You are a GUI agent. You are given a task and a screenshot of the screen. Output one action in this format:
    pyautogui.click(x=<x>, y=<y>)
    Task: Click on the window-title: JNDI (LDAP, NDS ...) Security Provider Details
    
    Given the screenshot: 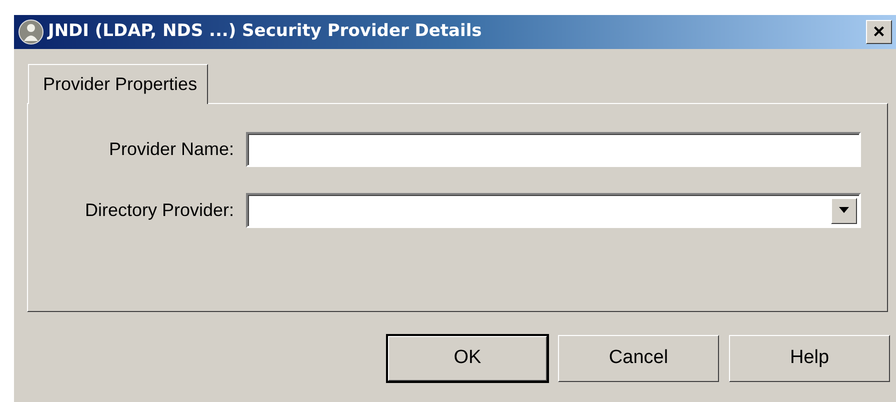 What is the action you would take?
    pyautogui.click(x=265, y=32)
    